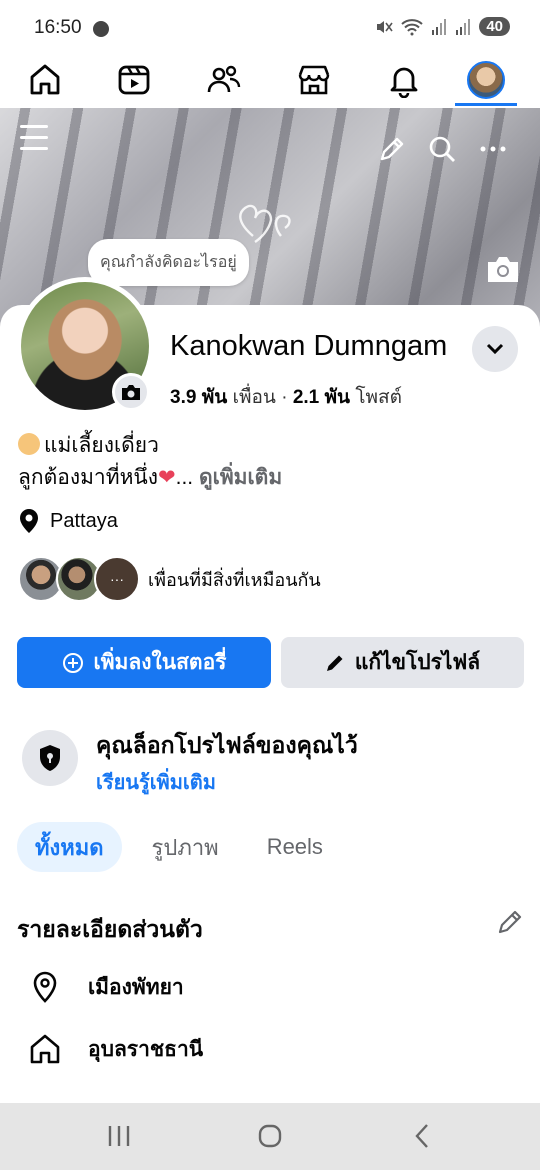  I want to click on location-row: Pattaya, so click(68, 521).